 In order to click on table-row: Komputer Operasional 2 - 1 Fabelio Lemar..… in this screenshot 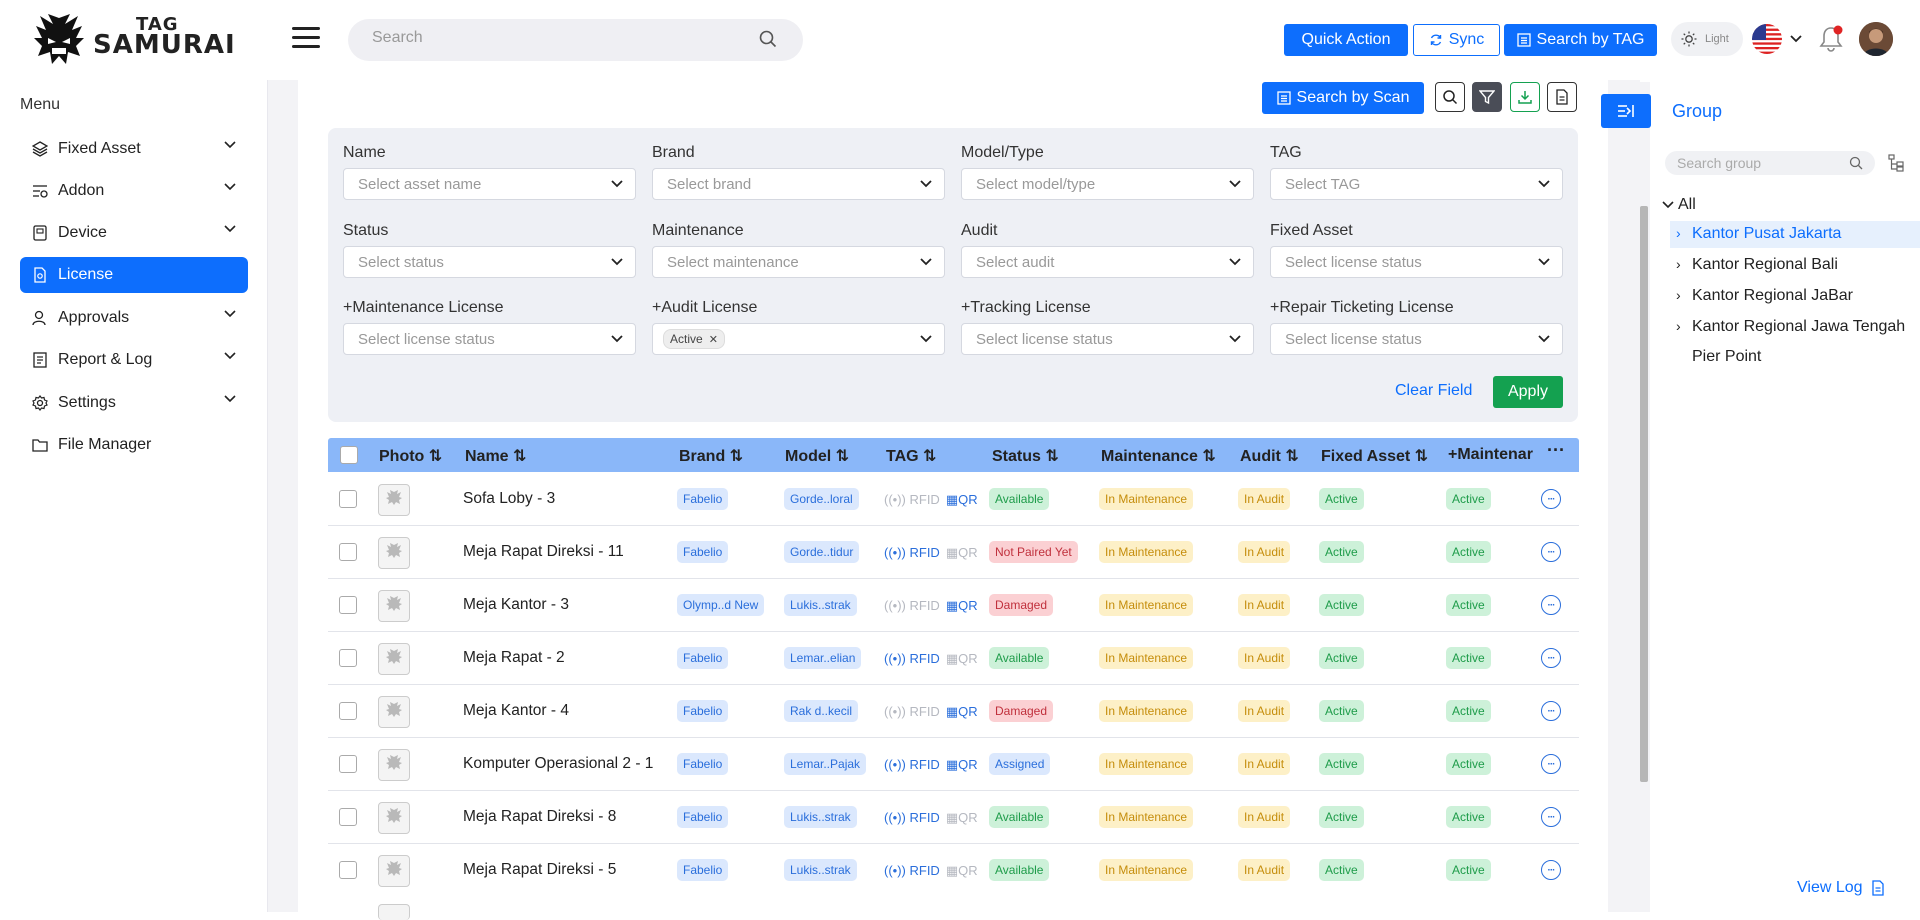, I will do `click(953, 764)`.